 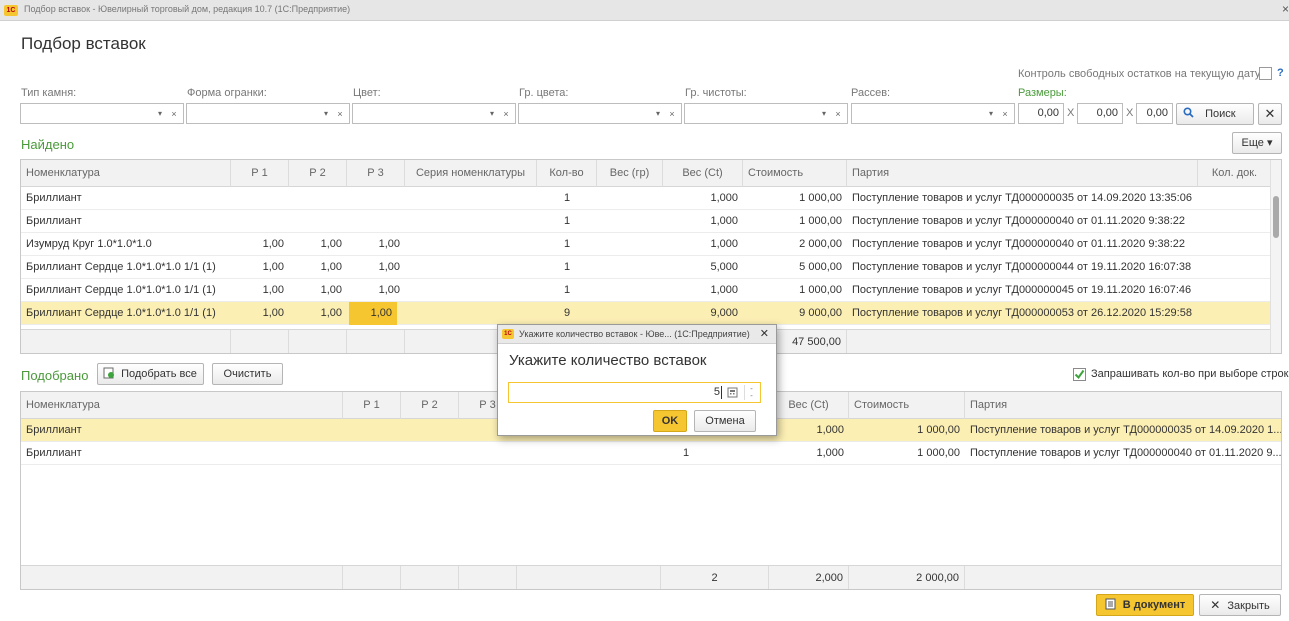 I want to click on pick-all-icon, so click(x=108, y=373).